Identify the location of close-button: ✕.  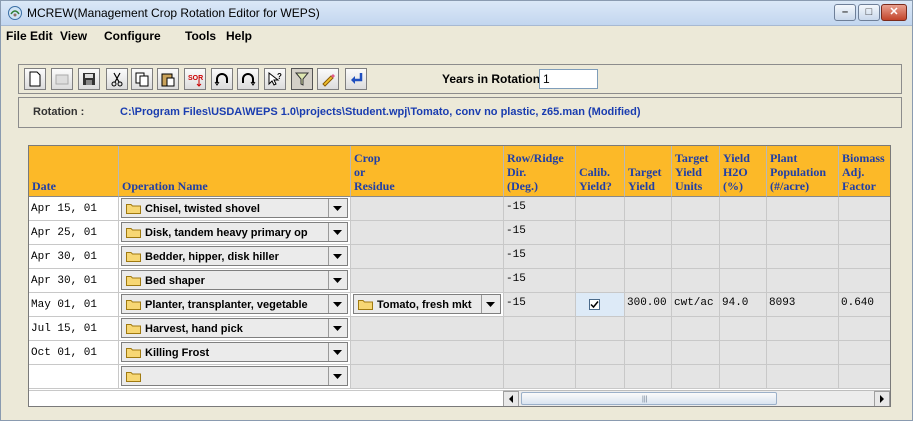
(894, 12).